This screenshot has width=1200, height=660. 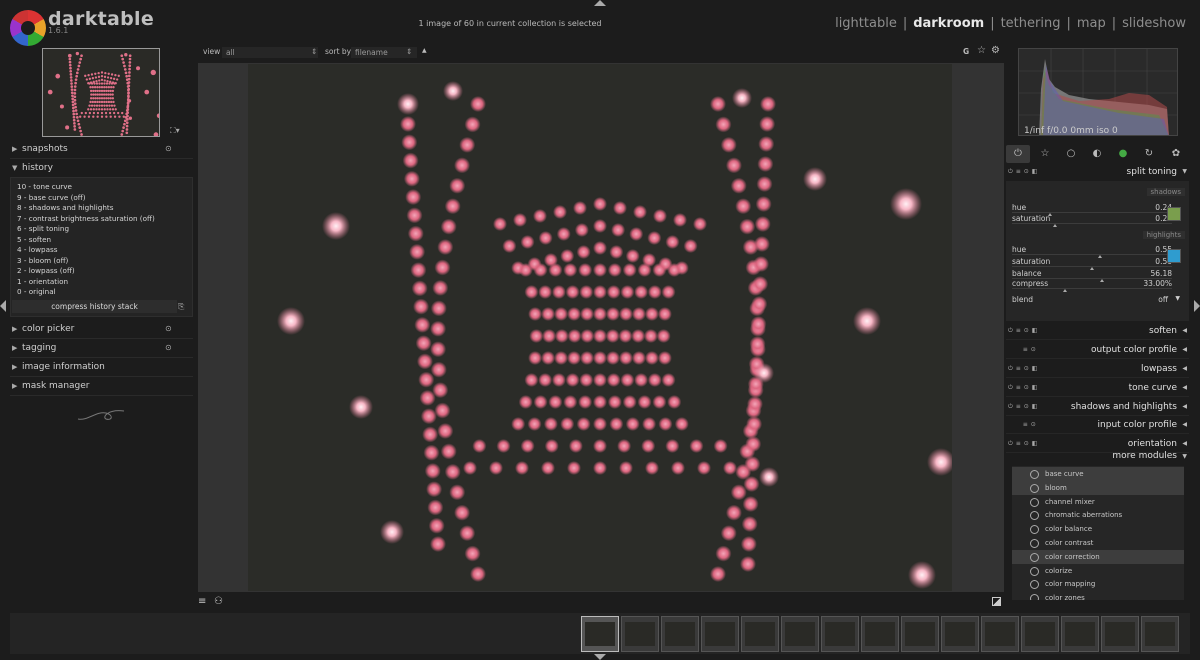 What do you see at coordinates (270, 52) in the screenshot?
I see `view-filter-select: all` at bounding box center [270, 52].